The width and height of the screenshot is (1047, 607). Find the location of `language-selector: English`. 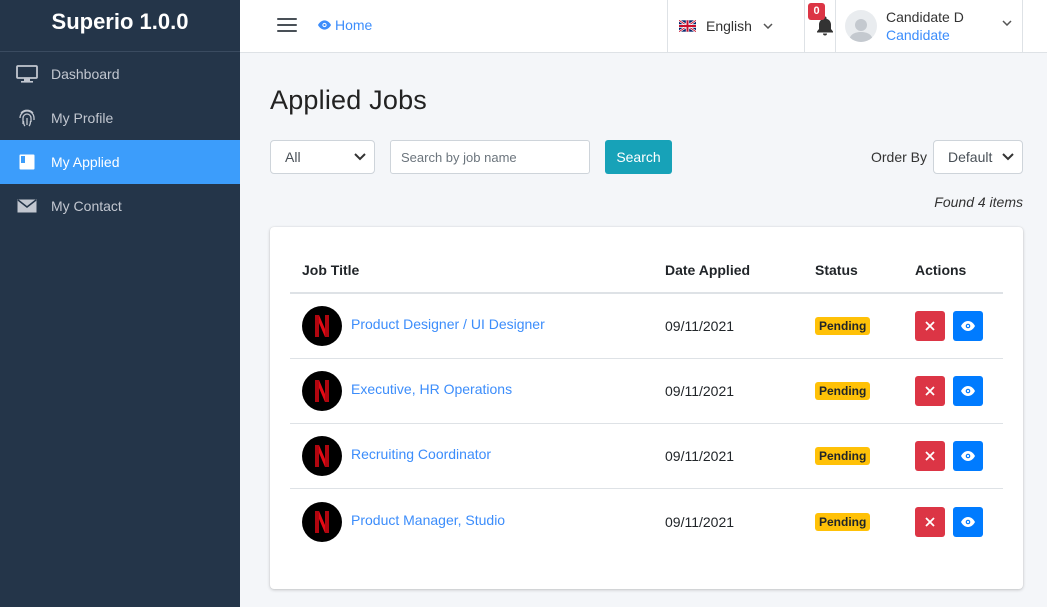

language-selector: English is located at coordinates (736, 26).